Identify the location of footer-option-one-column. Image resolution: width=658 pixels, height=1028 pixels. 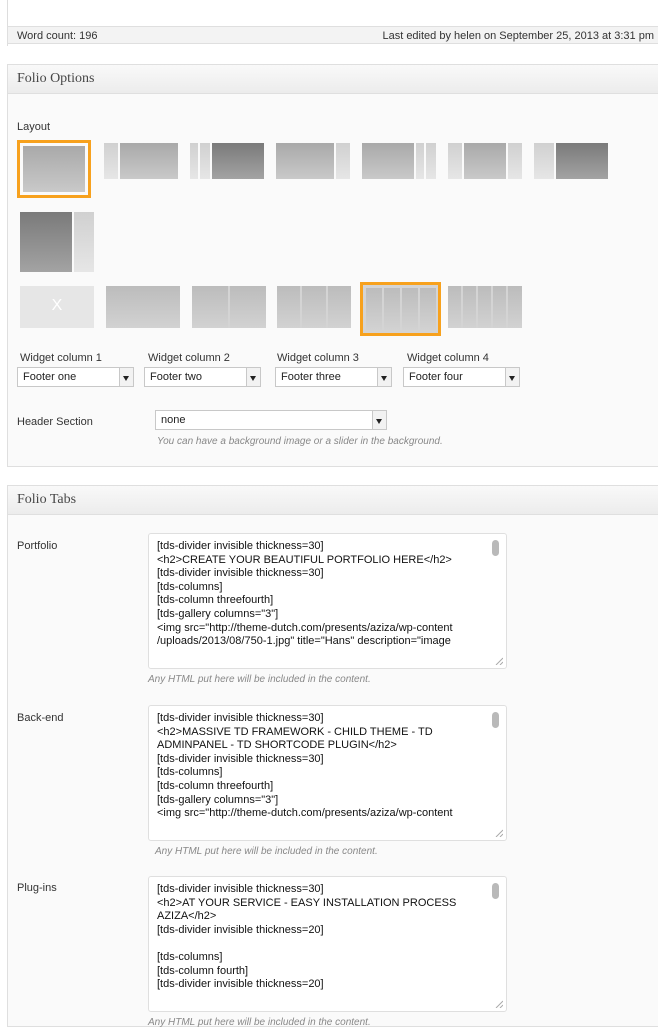
(143, 307).